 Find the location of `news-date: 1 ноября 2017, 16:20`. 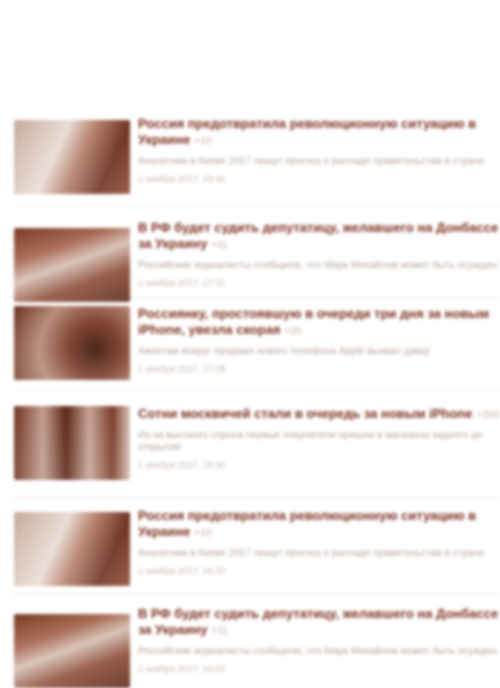

news-date: 1 ноября 2017, 16:20 is located at coordinates (182, 571).